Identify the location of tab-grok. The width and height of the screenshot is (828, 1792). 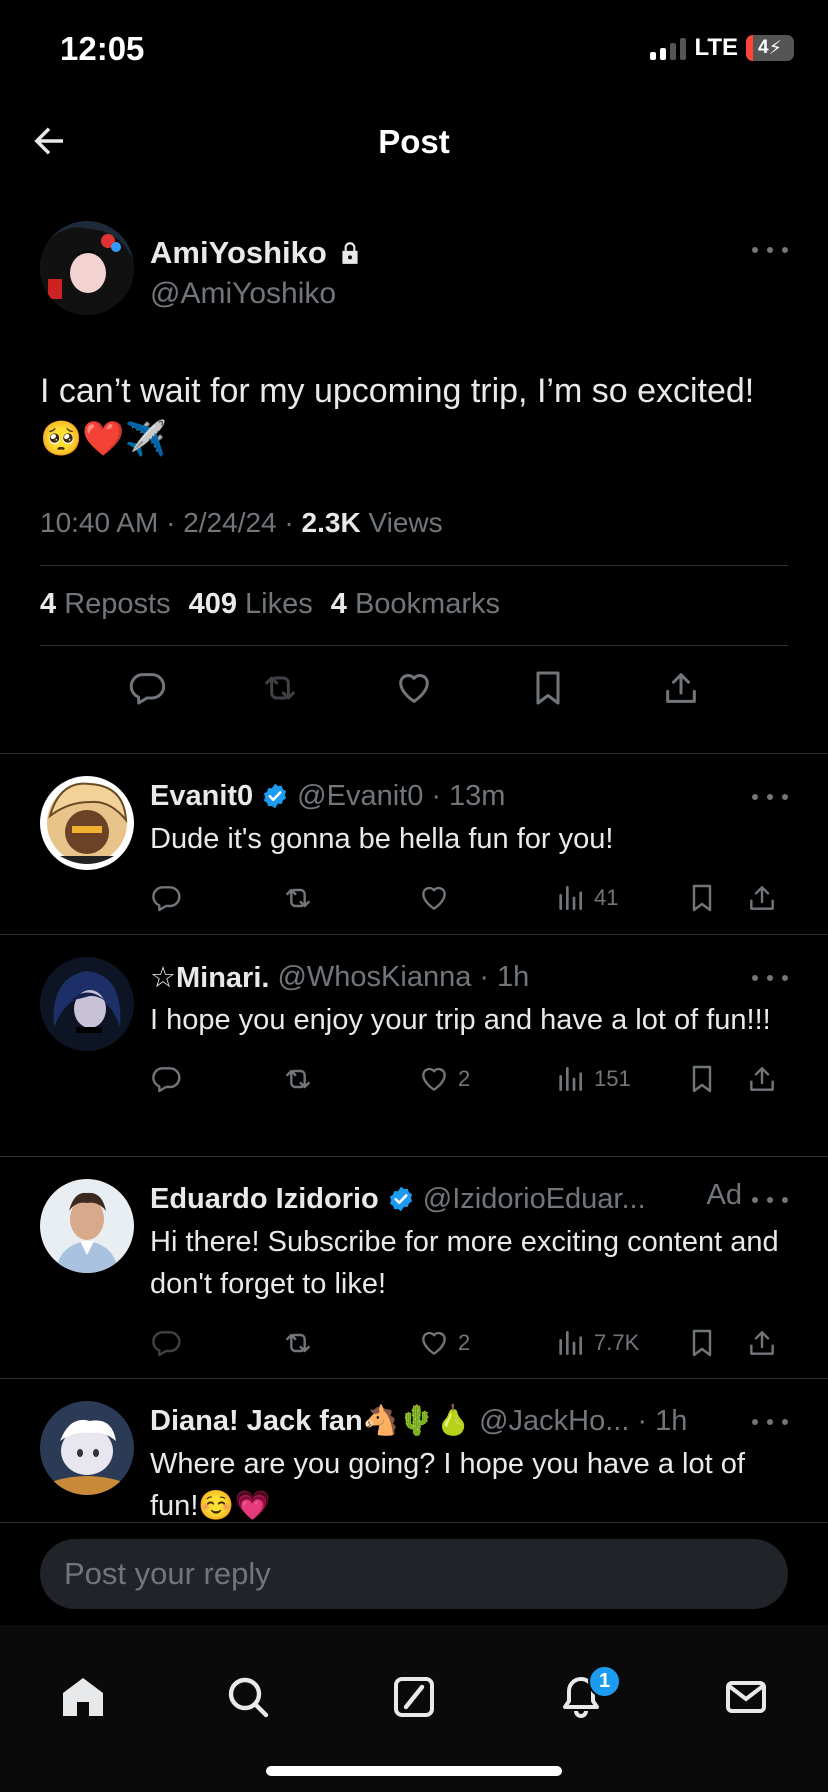
(414, 1697).